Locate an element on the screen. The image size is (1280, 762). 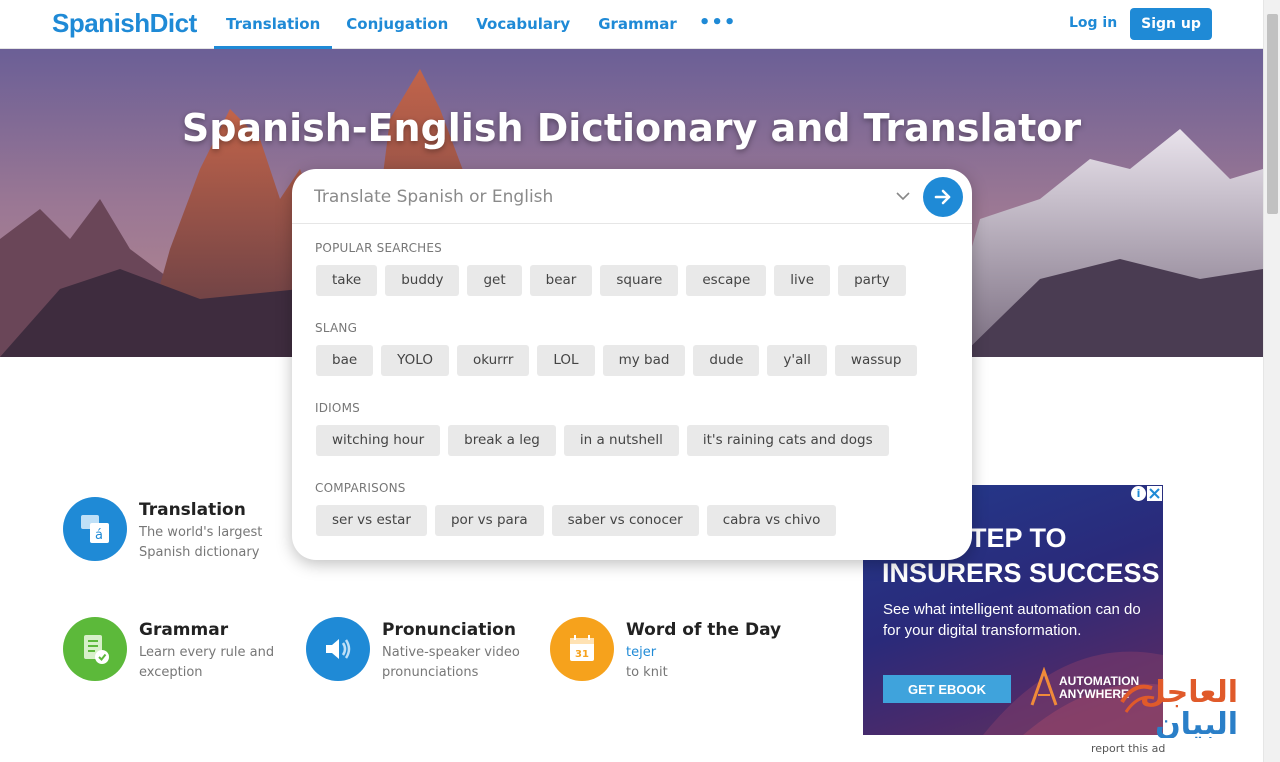
search-row is located at coordinates (632, 196).